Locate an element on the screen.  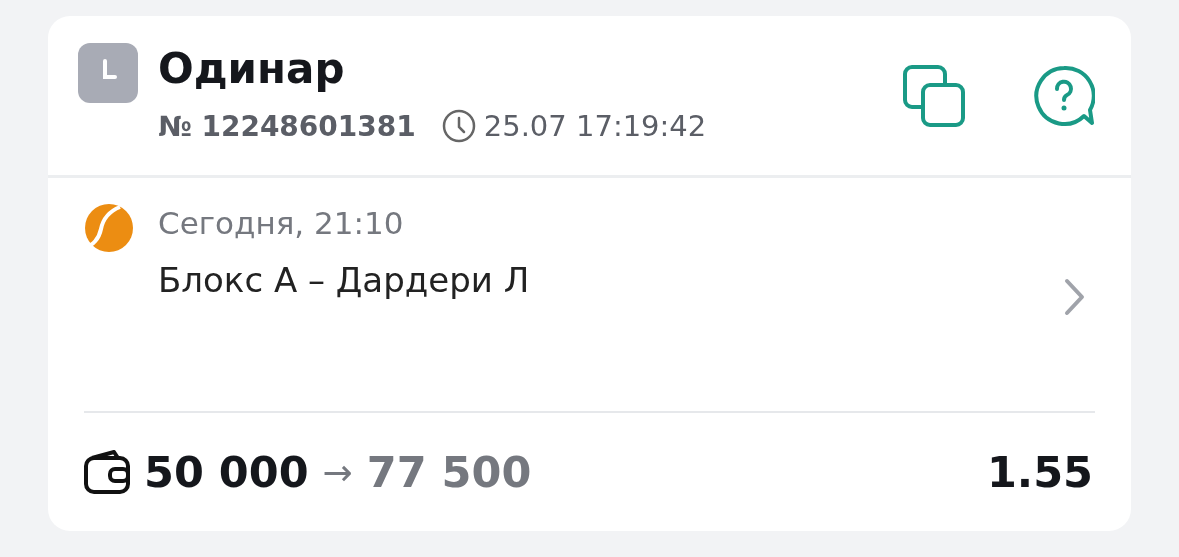
wallet-icon is located at coordinates (107, 472).